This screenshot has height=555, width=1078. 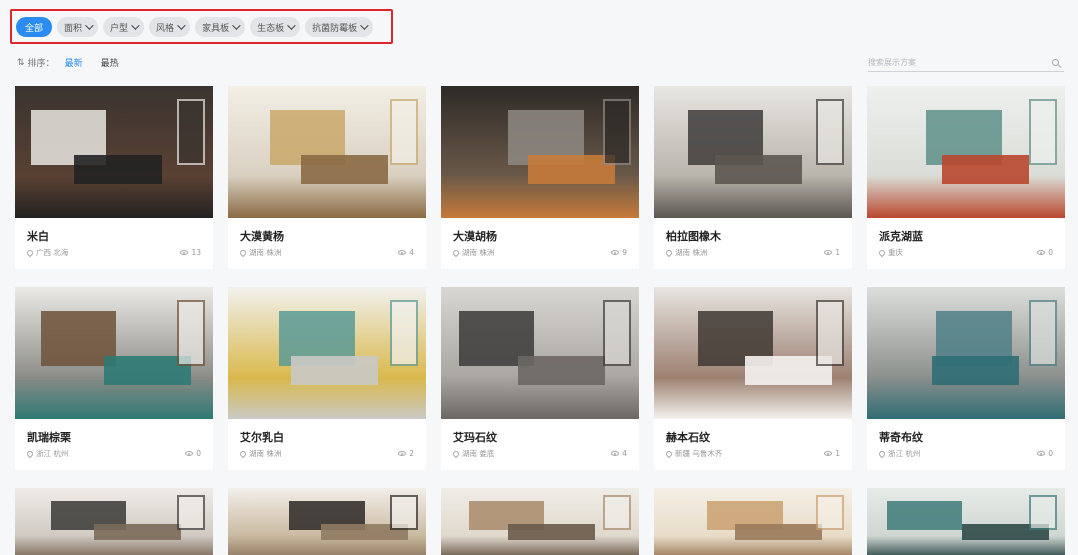 I want to click on filter-area-dropdown: 面积, so click(x=78, y=27).